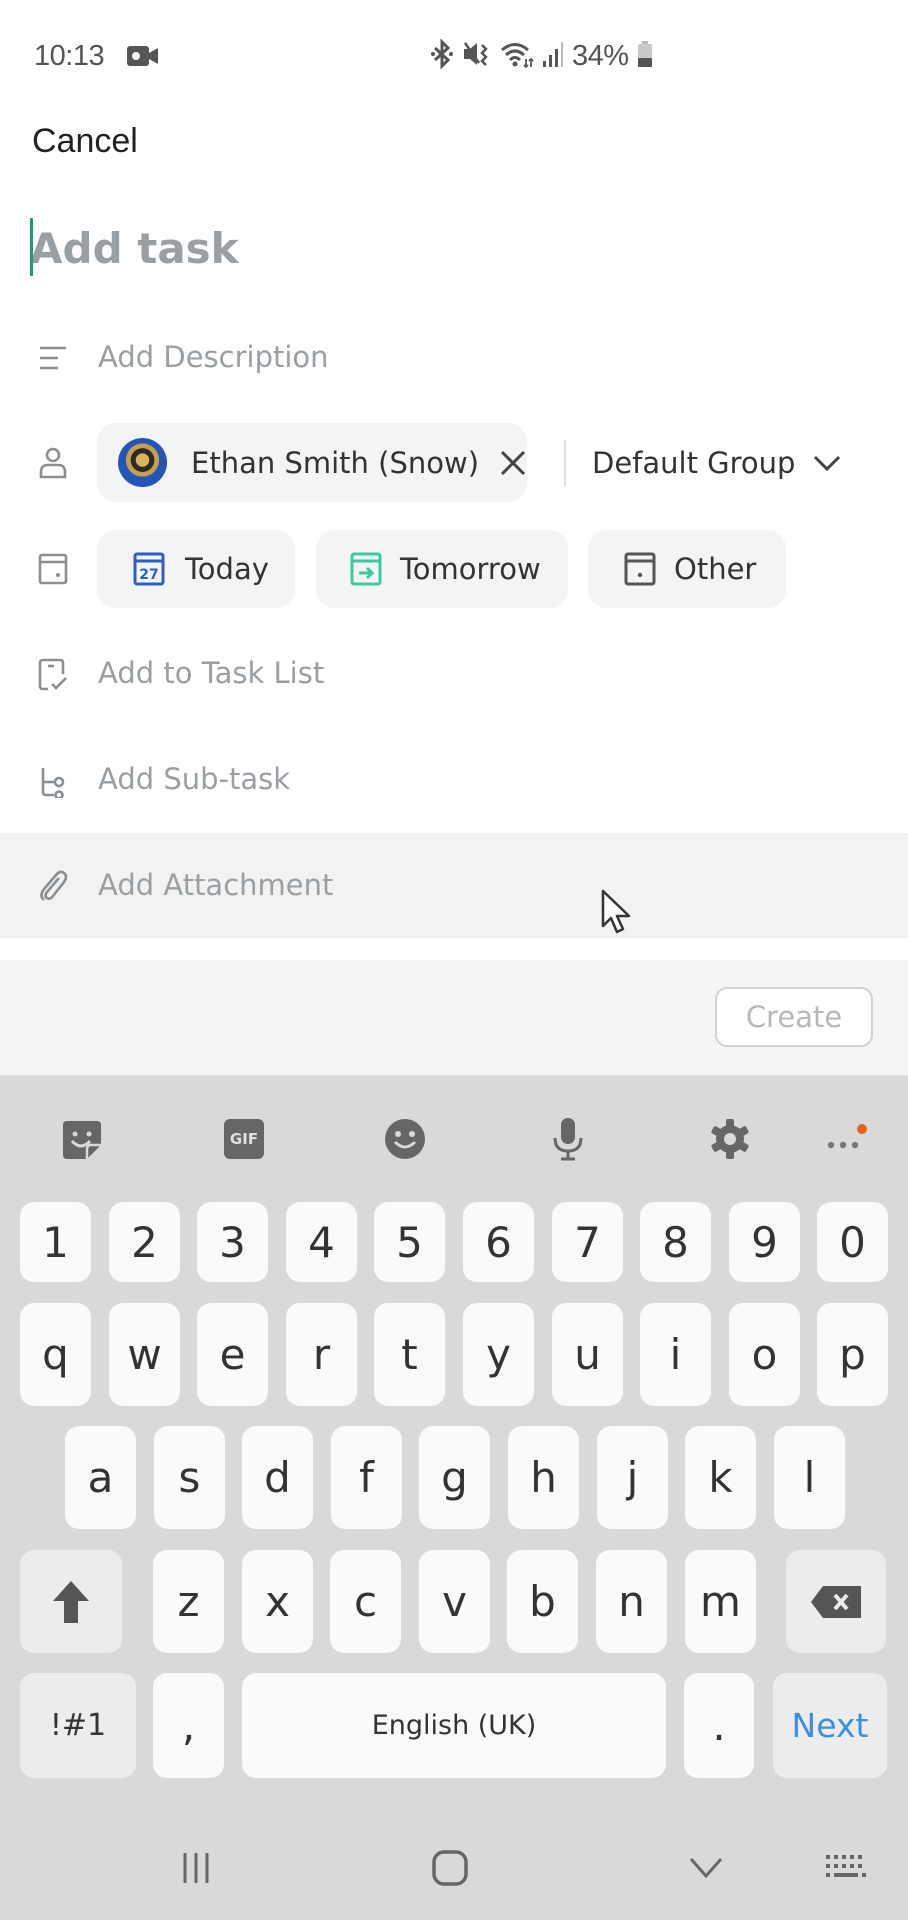 This screenshot has height=1920, width=908. What do you see at coordinates (640, 569) in the screenshot?
I see `calendar-other-icon` at bounding box center [640, 569].